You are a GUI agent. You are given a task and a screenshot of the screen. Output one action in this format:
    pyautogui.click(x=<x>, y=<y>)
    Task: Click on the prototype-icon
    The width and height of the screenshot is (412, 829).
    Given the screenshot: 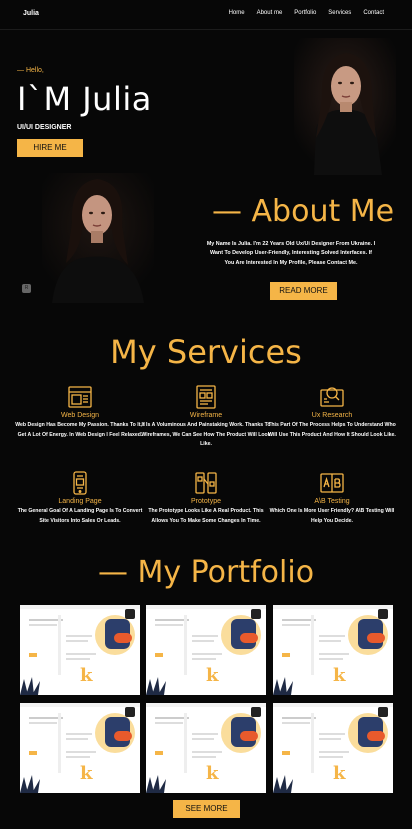 What is the action you would take?
    pyautogui.click(x=206, y=483)
    